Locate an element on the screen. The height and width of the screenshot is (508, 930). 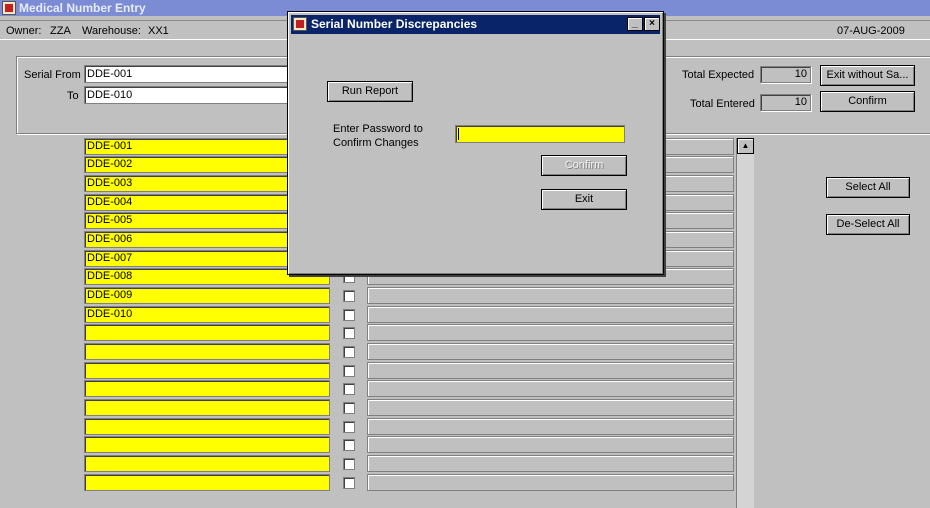
deselect-all-button: De-Select All is located at coordinates (868, 224).